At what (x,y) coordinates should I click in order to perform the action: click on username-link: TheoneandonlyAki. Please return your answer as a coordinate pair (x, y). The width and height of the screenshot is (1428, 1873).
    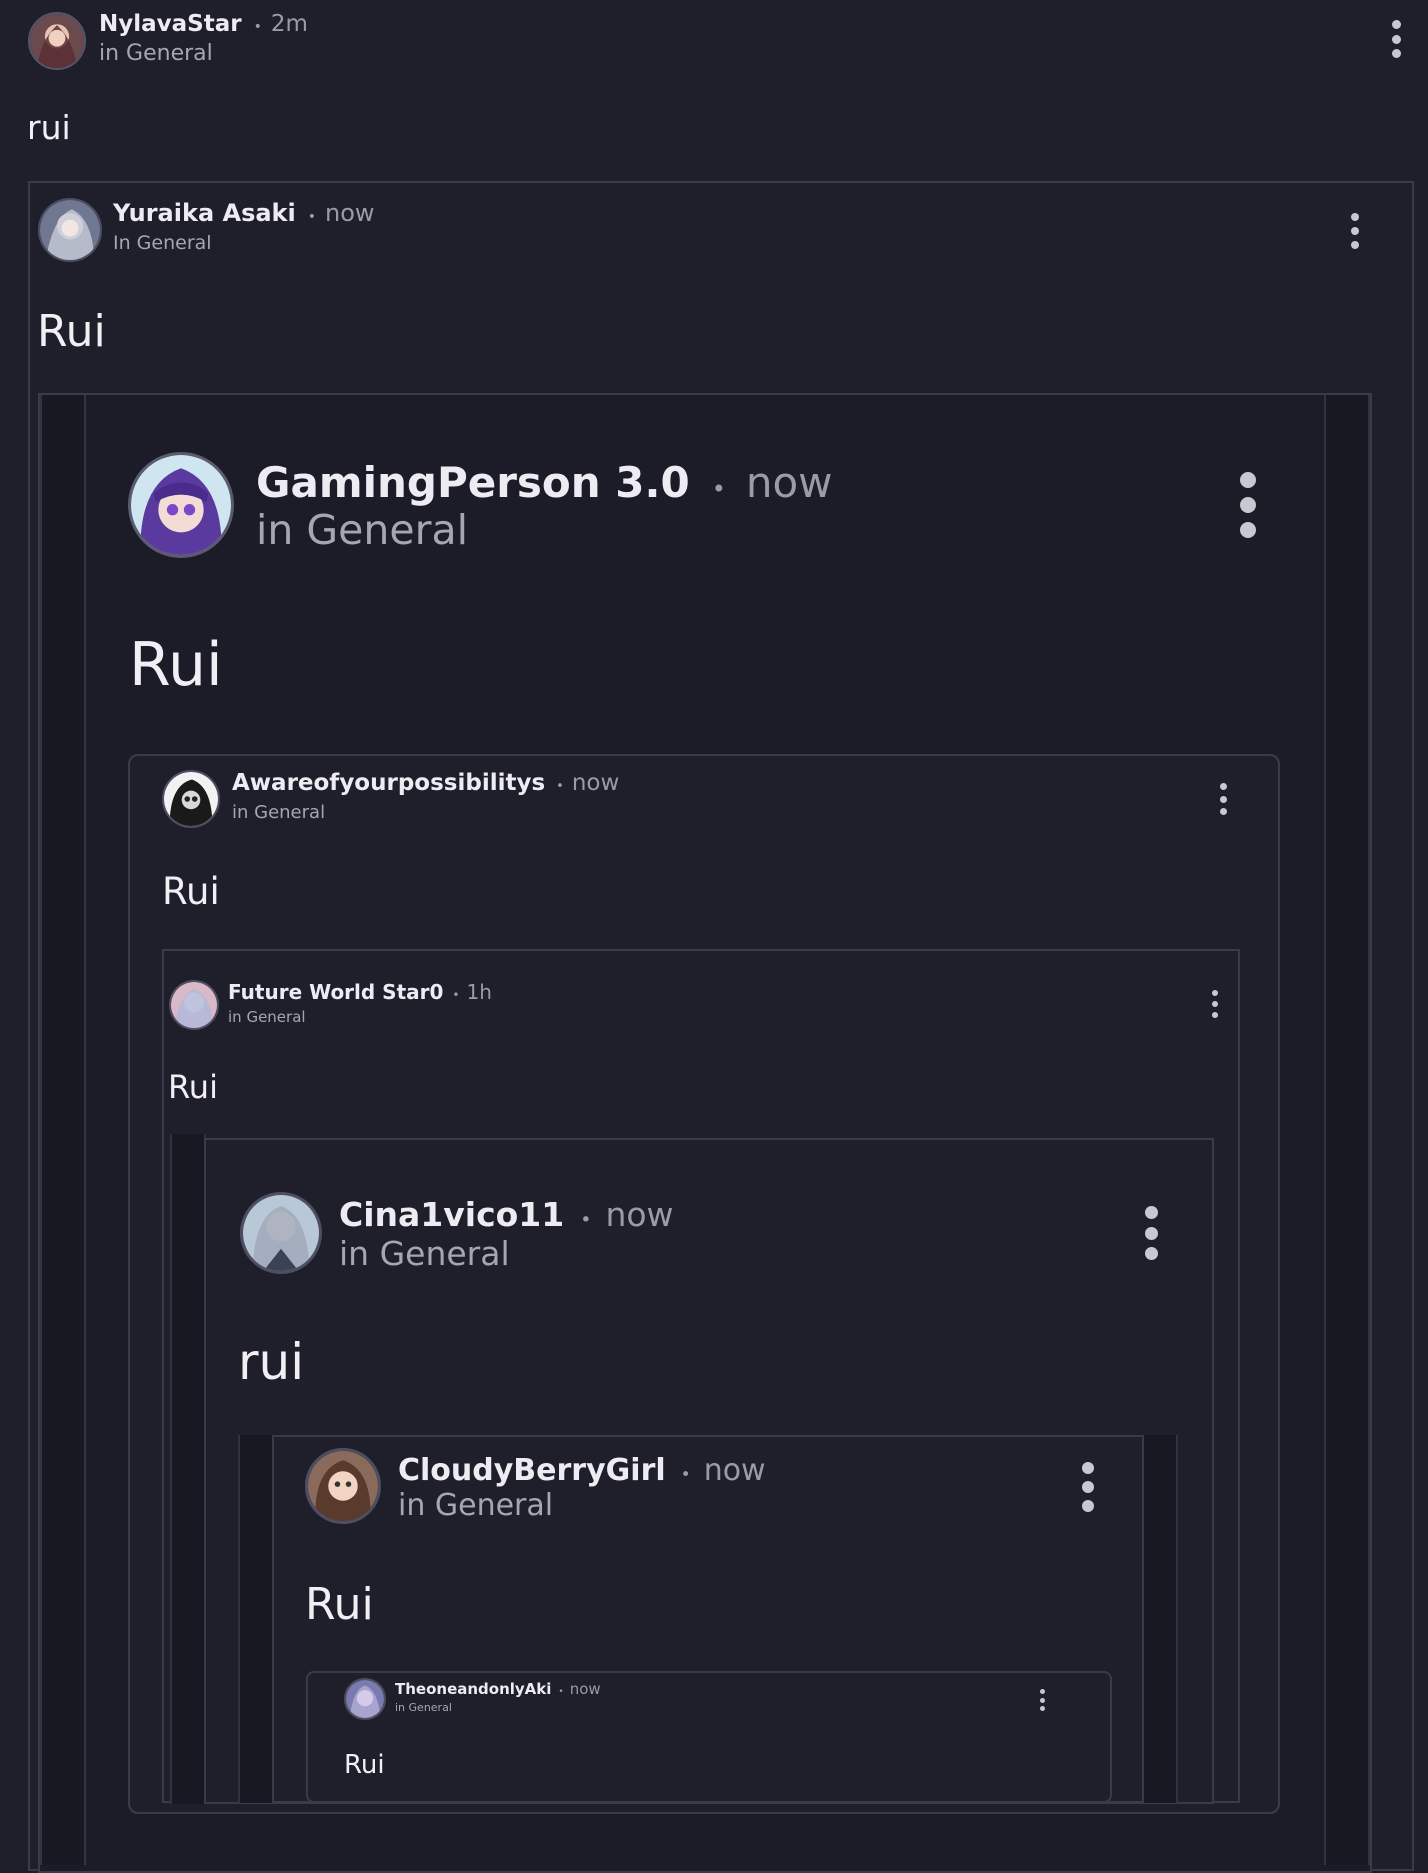
    Looking at the image, I should click on (473, 1689).